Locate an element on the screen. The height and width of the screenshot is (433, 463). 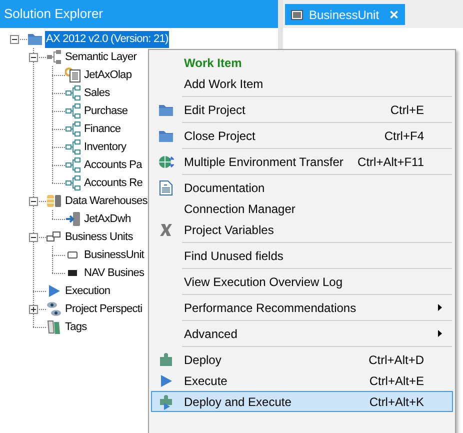
menu-item-label: Close Project is located at coordinates (220, 136).